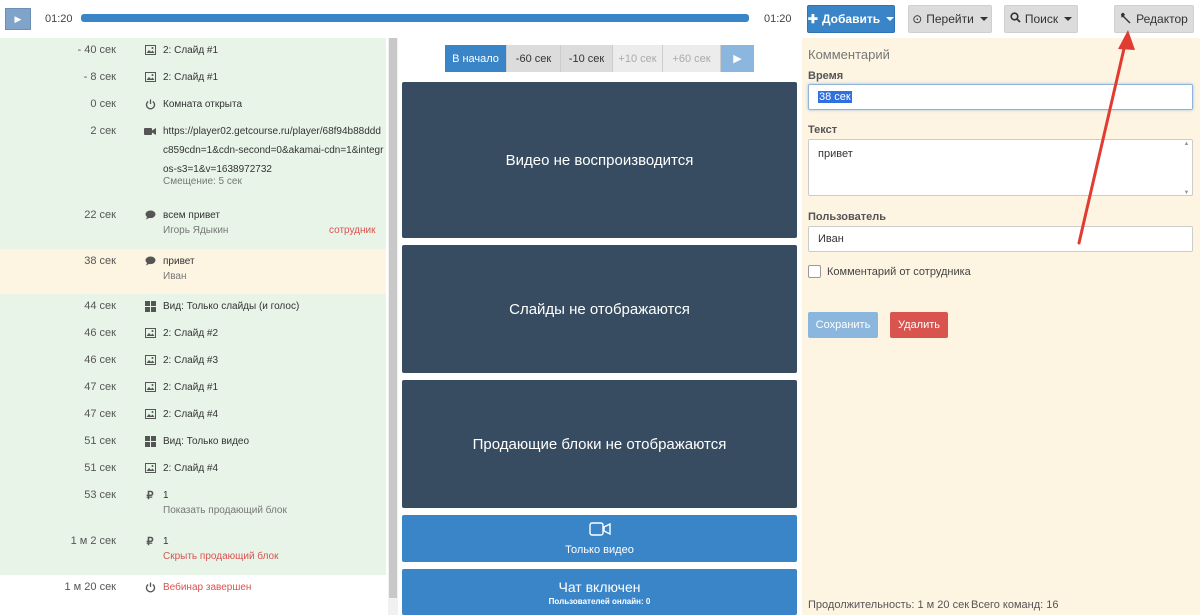  What do you see at coordinates (849, 54) in the screenshot?
I see `comment-title: Комментарий` at bounding box center [849, 54].